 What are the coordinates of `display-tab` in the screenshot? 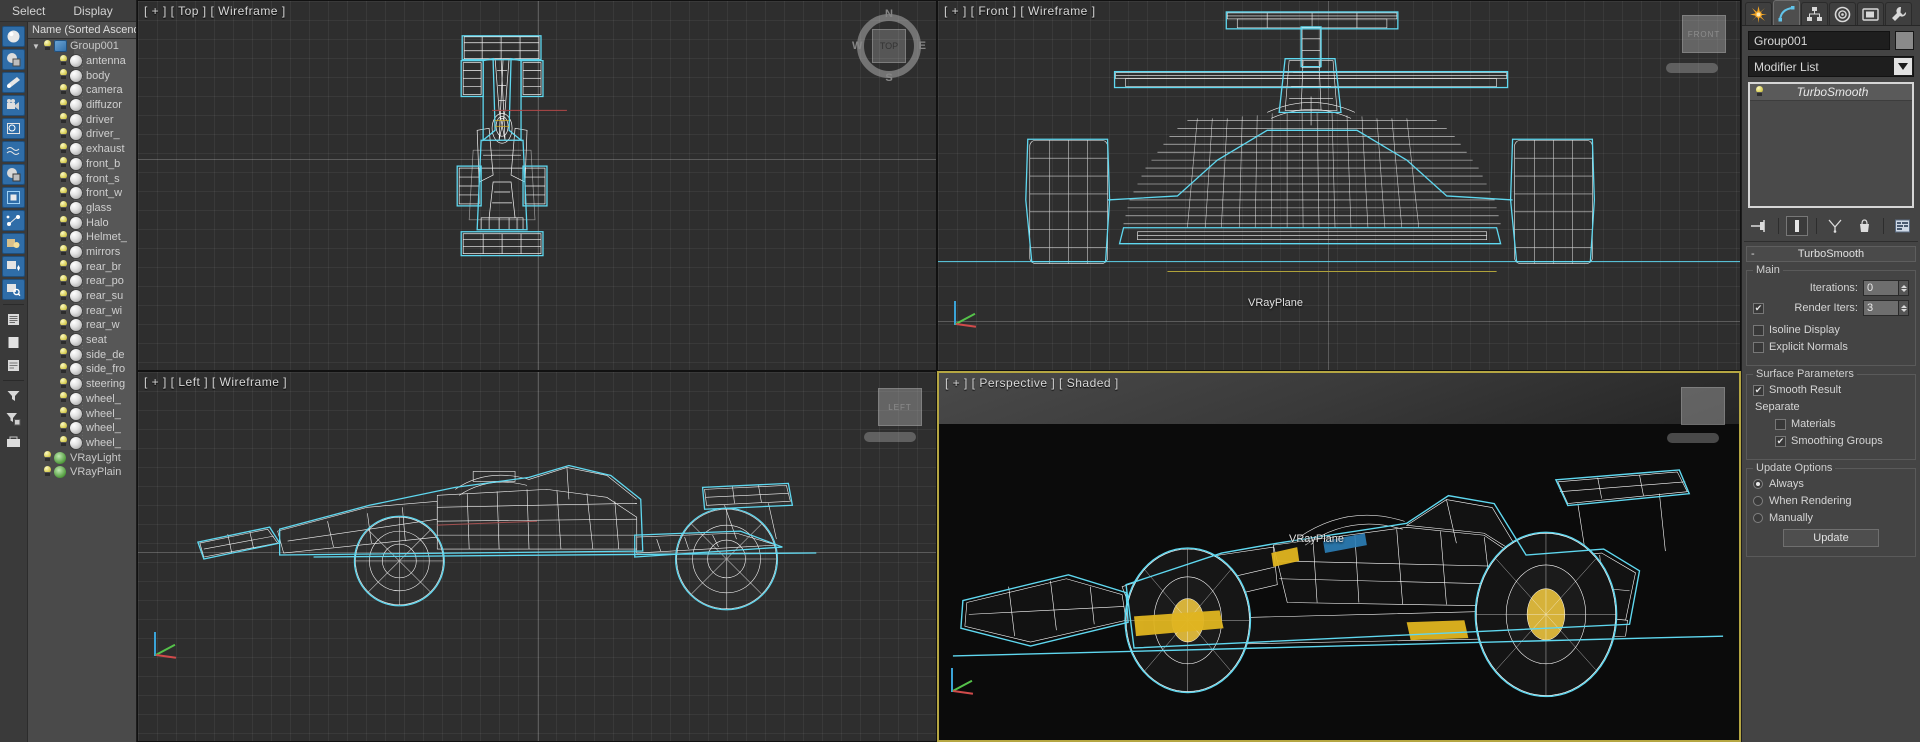 It's located at (1870, 13).